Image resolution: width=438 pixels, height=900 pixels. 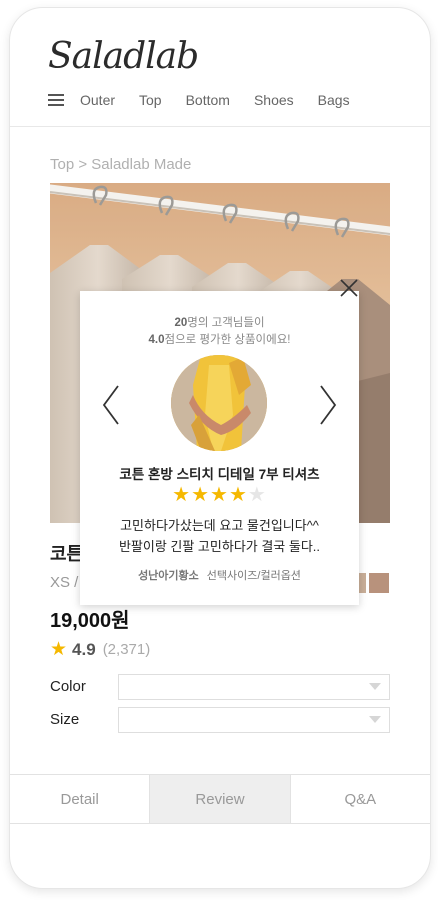 I want to click on tab-detail: Detail, so click(x=80, y=799).